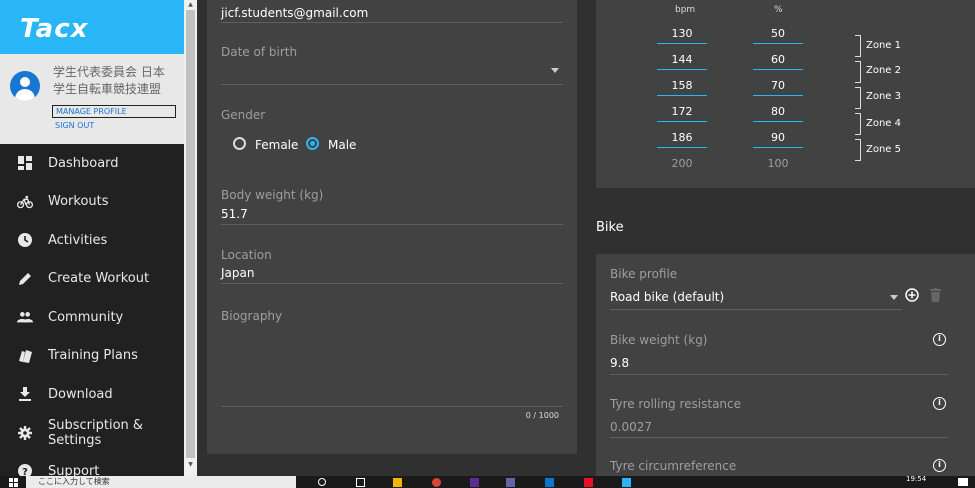 This screenshot has width=975, height=488. What do you see at coordinates (778, 59) in the screenshot?
I see `zone-percent-input: 60` at bounding box center [778, 59].